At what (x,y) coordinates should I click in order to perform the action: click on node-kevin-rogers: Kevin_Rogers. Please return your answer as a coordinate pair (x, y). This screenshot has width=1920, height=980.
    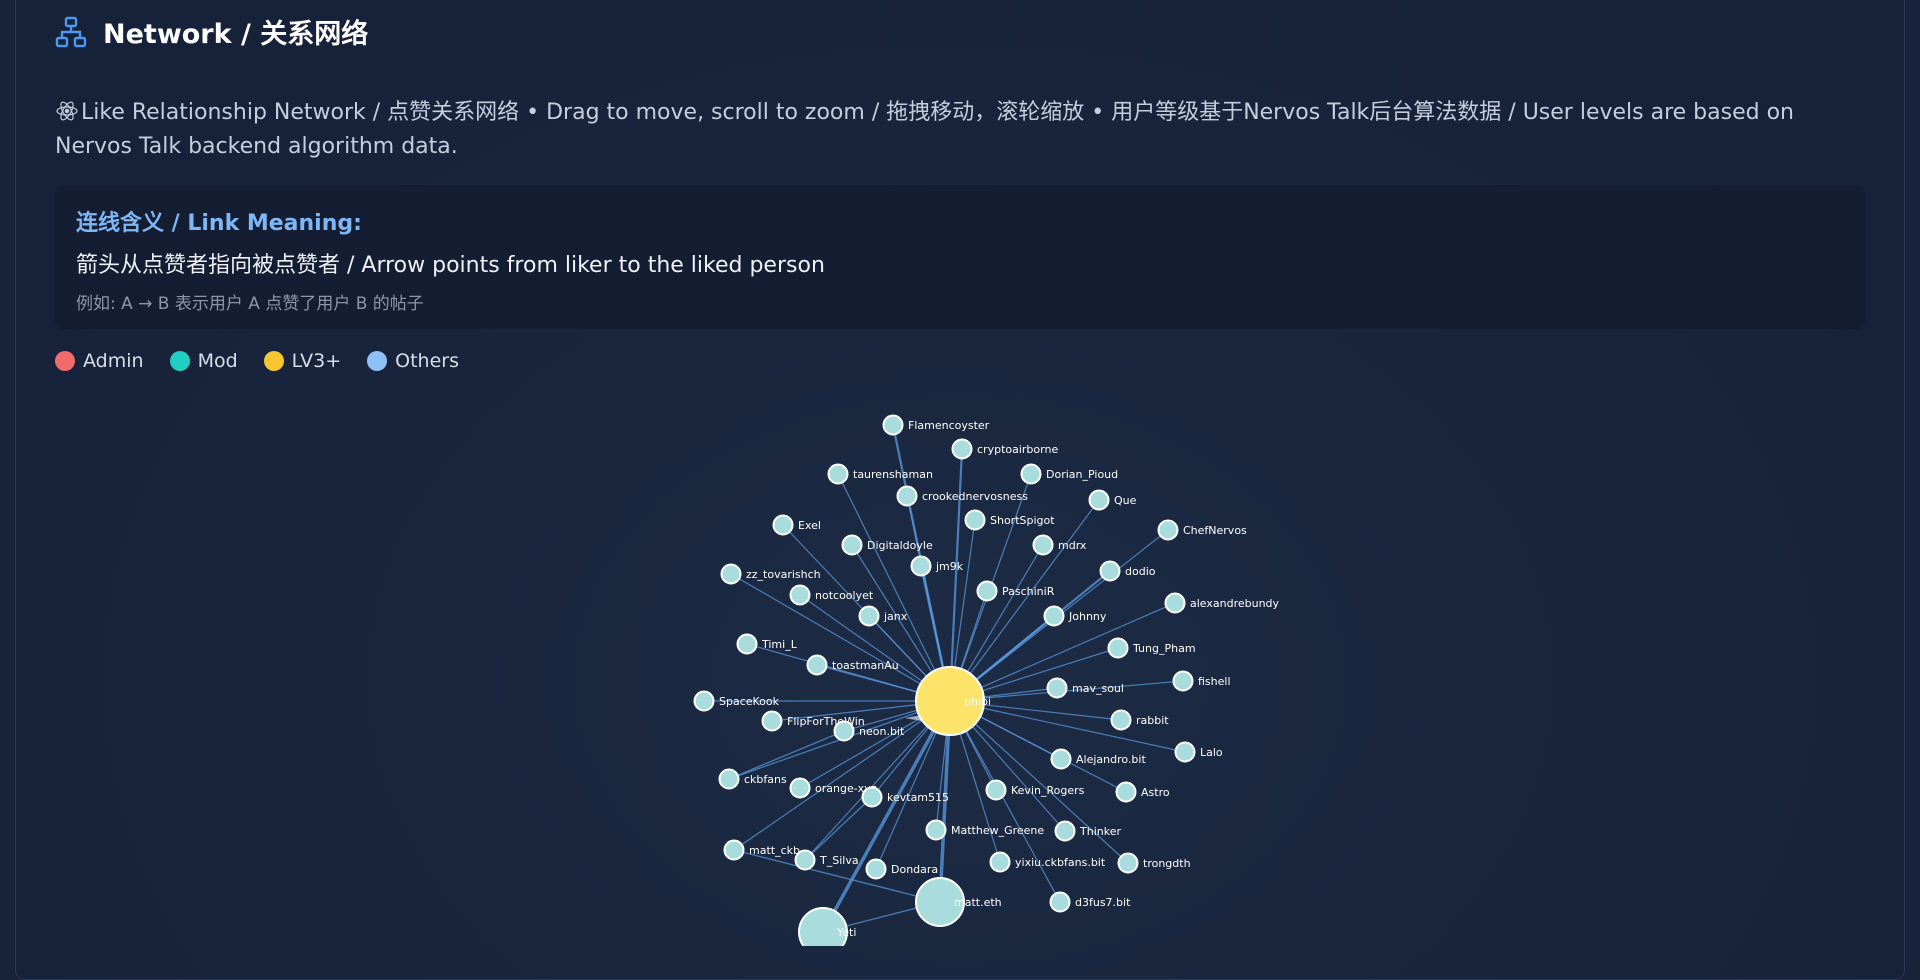
    Looking at the image, I should click on (1035, 790).